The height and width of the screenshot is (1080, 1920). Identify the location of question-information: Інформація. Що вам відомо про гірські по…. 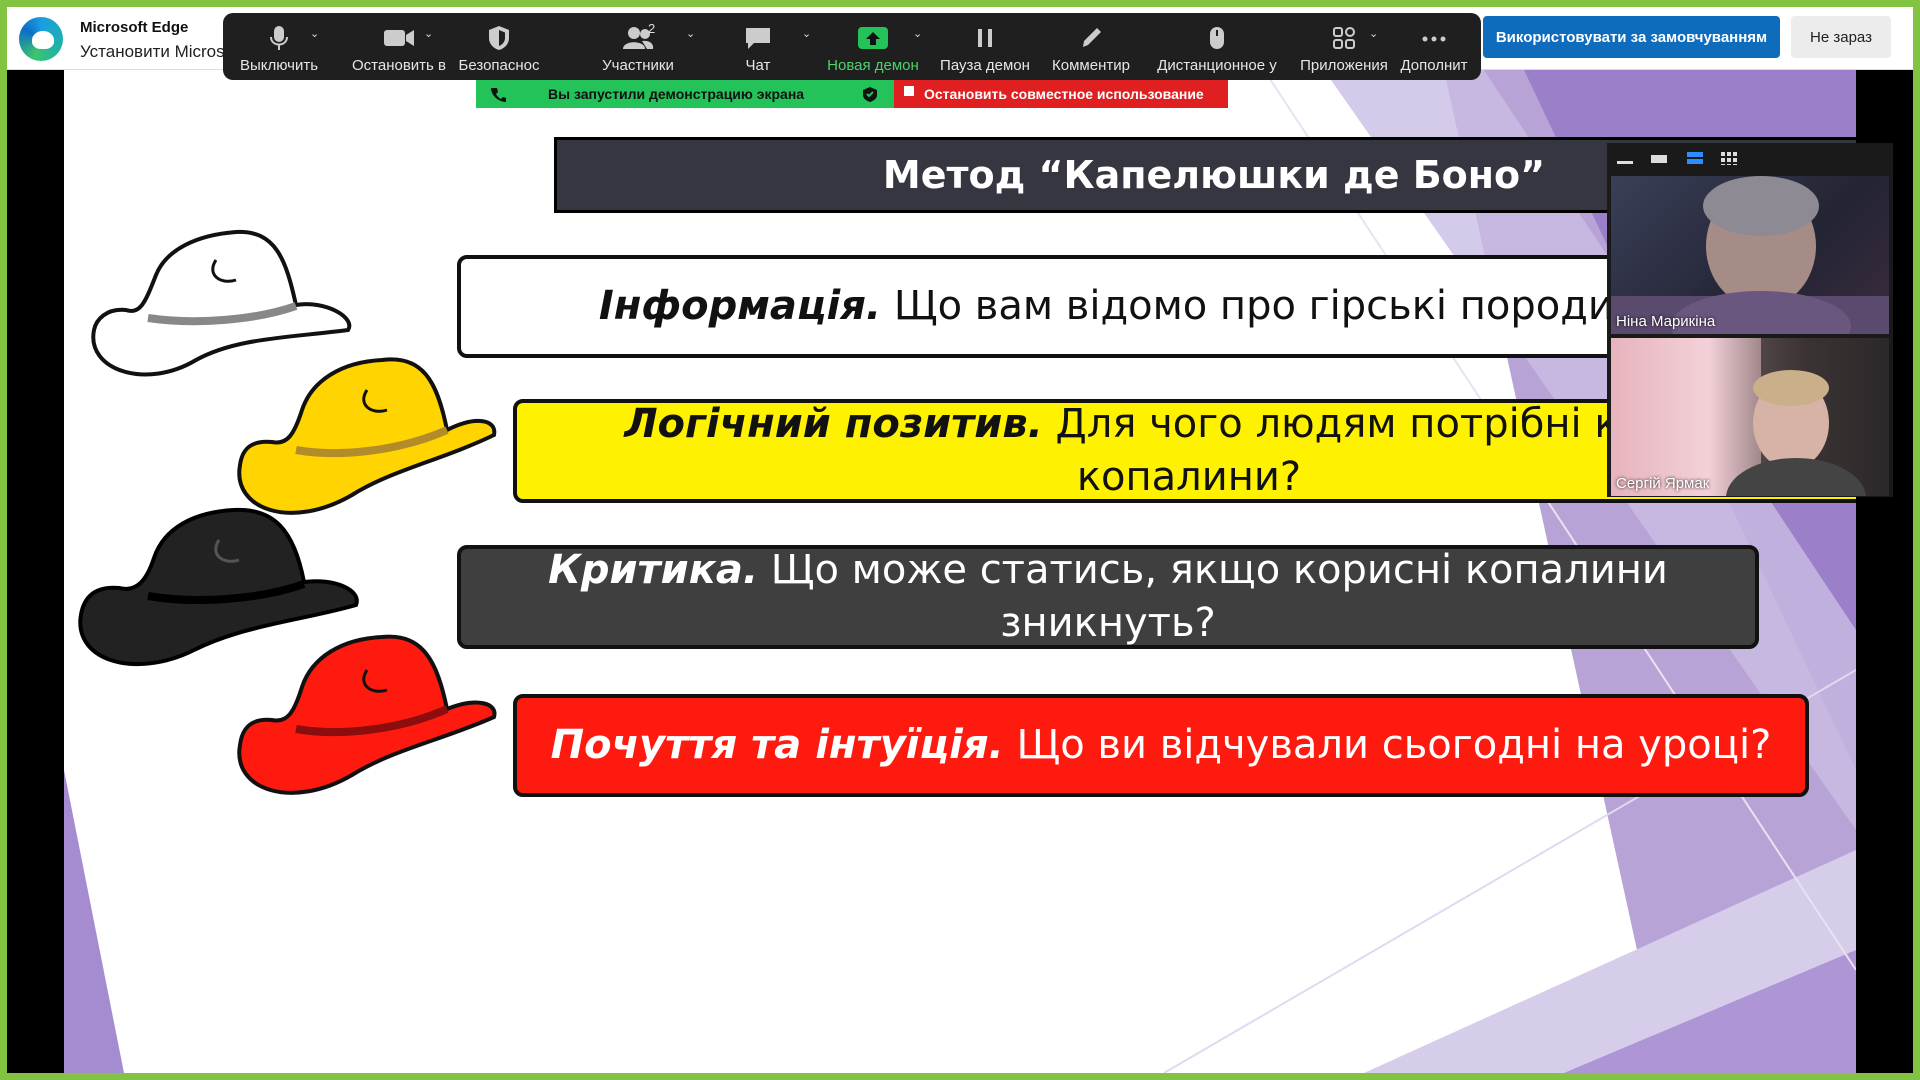
(1117, 306).